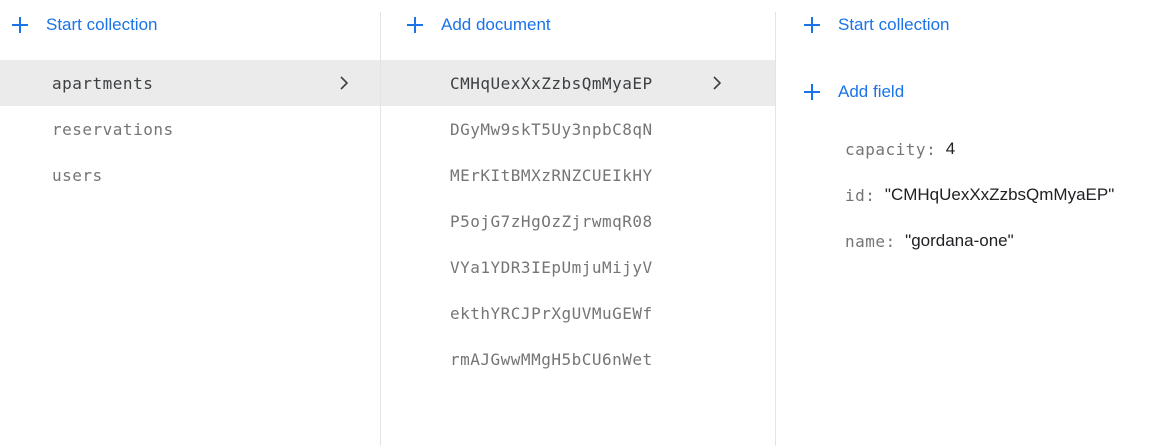  Describe the element at coordinates (551, 221) in the screenshot. I see `document-id: P5ojG7zHgOzZjrwmqR08` at that location.